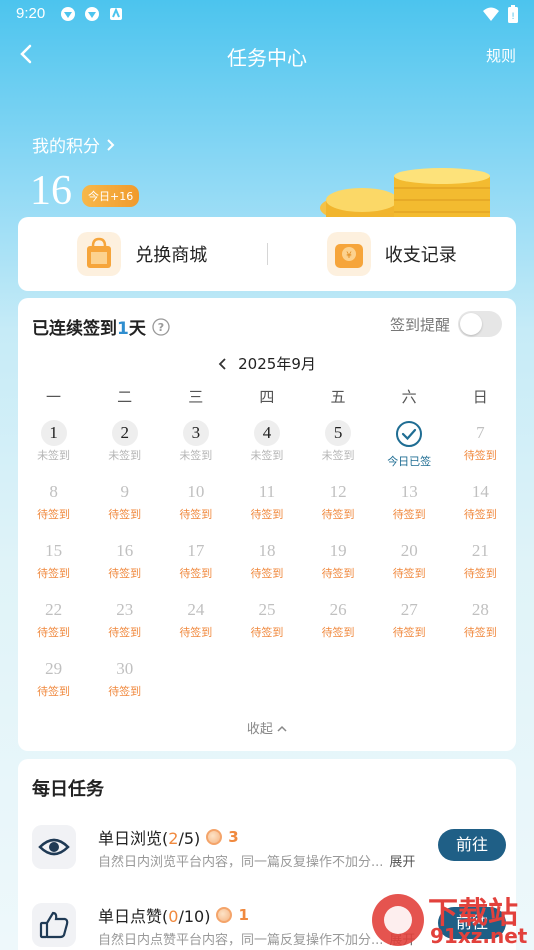 This screenshot has width=534, height=950. Describe the element at coordinates (266, 508) in the screenshot. I see `calendar-day: 11 待签到` at that location.